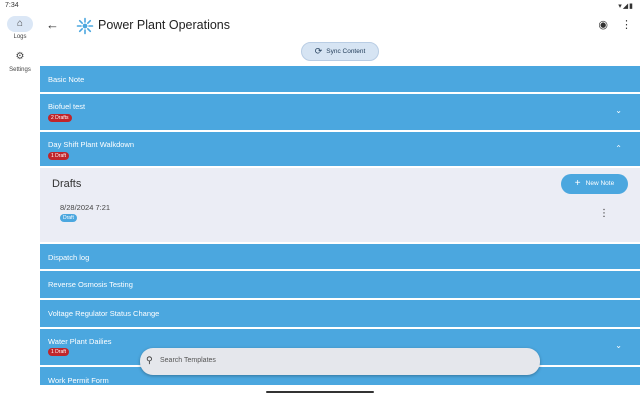 The image size is (640, 400). Describe the element at coordinates (577, 183) in the screenshot. I see `plus-icon: +` at that location.